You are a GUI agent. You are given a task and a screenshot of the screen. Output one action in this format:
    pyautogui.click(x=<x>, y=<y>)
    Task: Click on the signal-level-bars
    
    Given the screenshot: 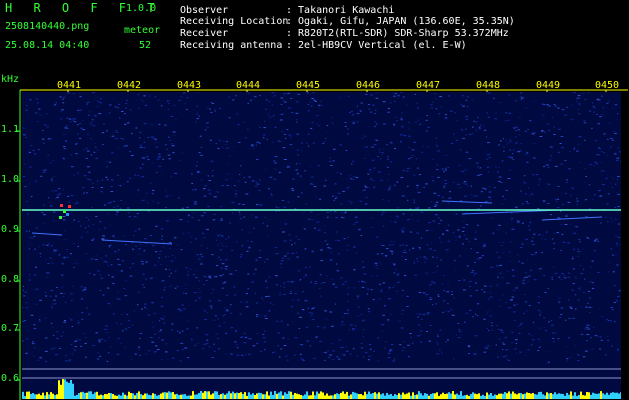 What is the action you would take?
    pyautogui.click(x=321, y=389)
    